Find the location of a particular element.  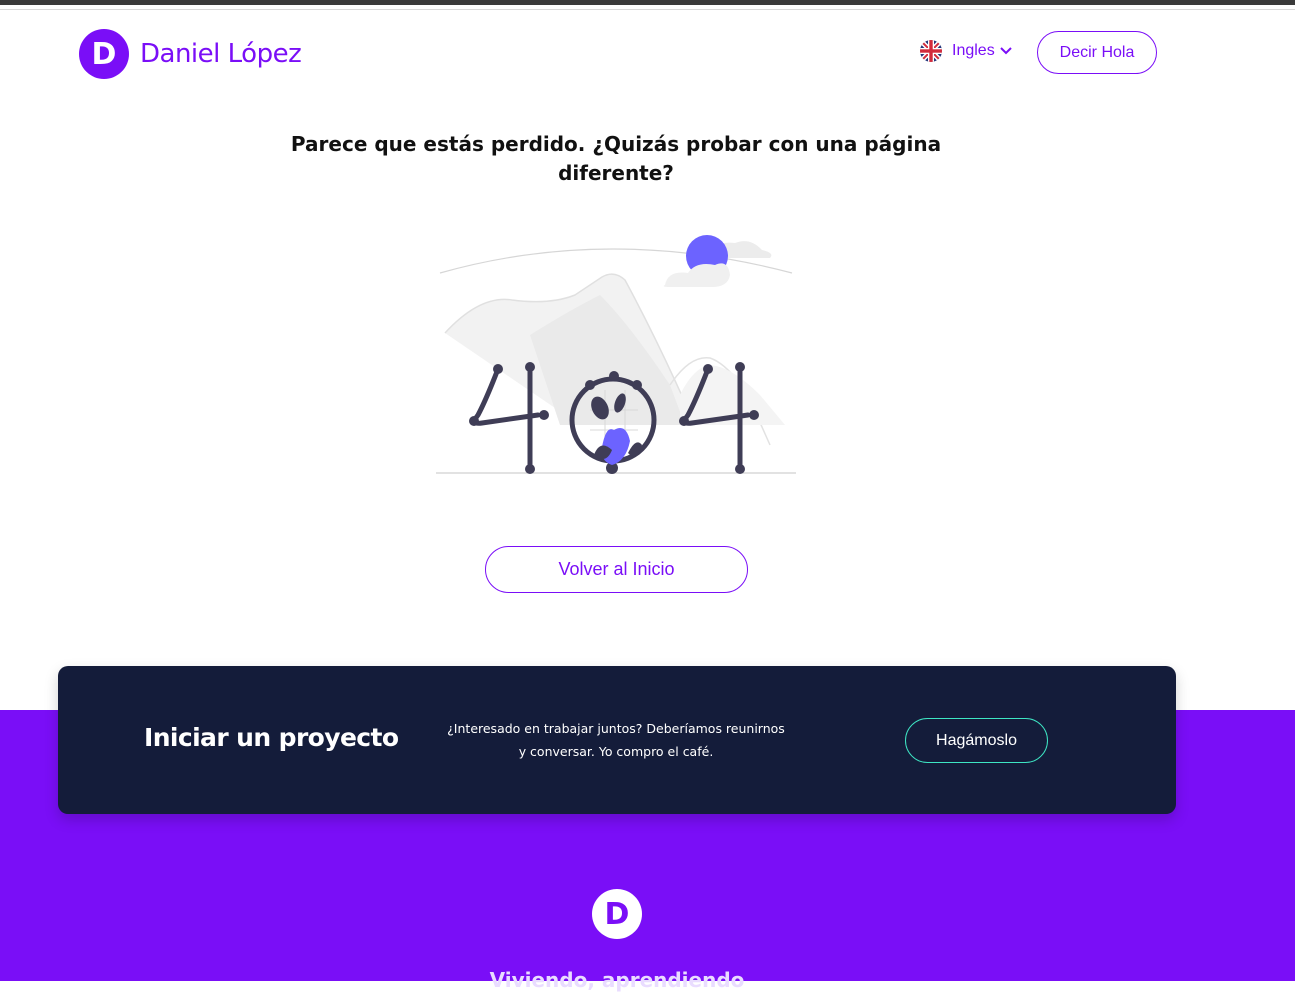

language-label: Ingles is located at coordinates (973, 50).